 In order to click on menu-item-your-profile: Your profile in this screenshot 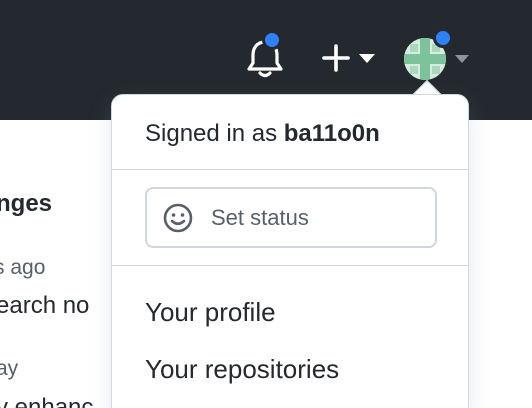, I will do `click(210, 312)`.